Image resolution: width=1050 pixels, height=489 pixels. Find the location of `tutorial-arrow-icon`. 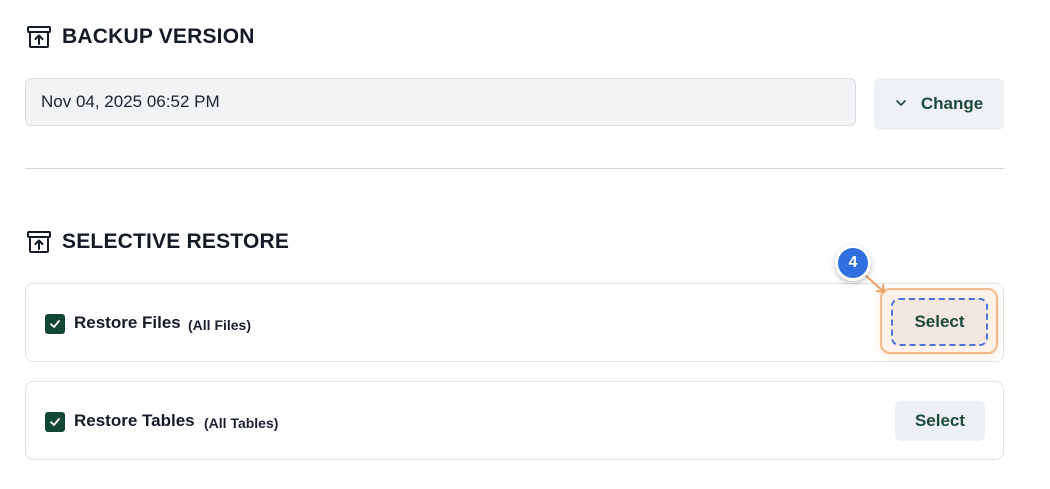

tutorial-arrow-icon is located at coordinates (874, 283).